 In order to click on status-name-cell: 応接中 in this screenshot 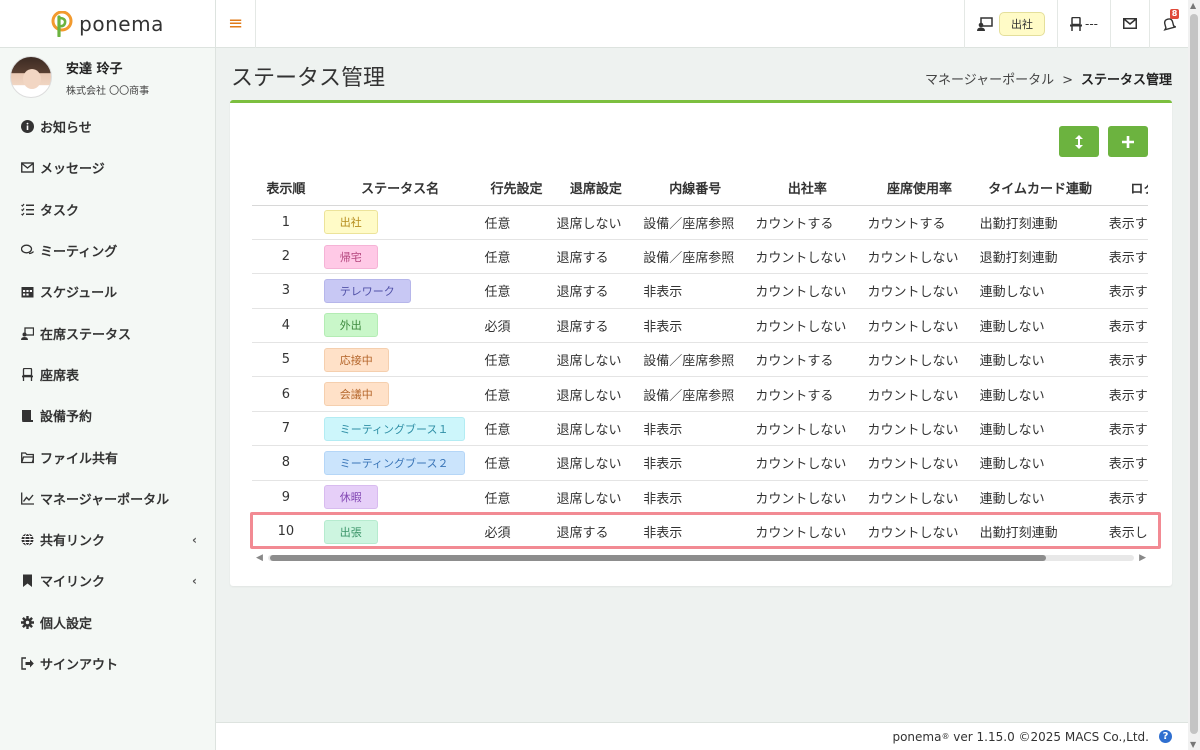, I will do `click(400, 360)`.